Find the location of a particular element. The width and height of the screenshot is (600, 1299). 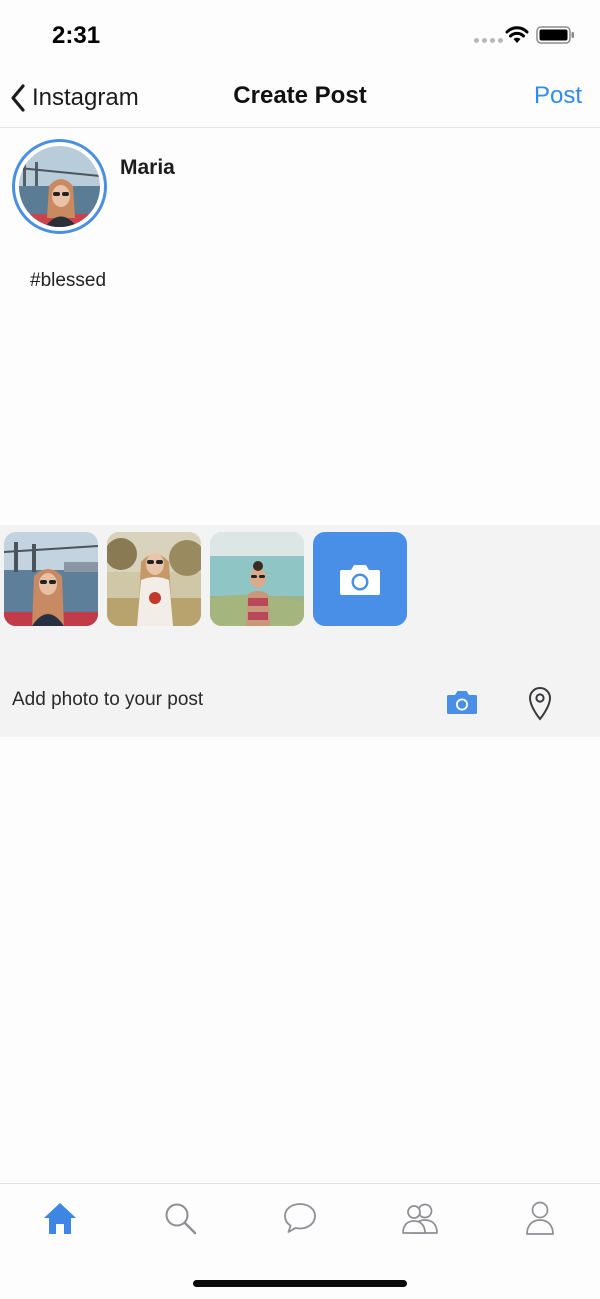

photo-beach-sea is located at coordinates (257, 579).